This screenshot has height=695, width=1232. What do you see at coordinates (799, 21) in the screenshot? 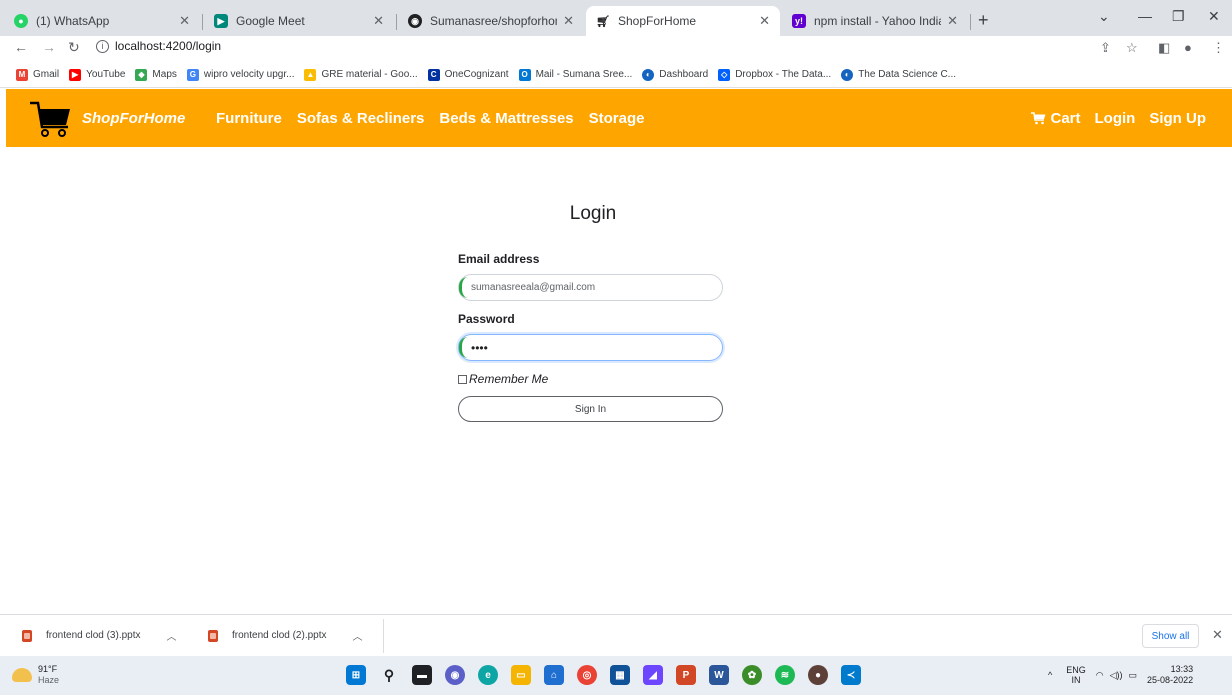
I see `yahoo-icon: y!` at bounding box center [799, 21].